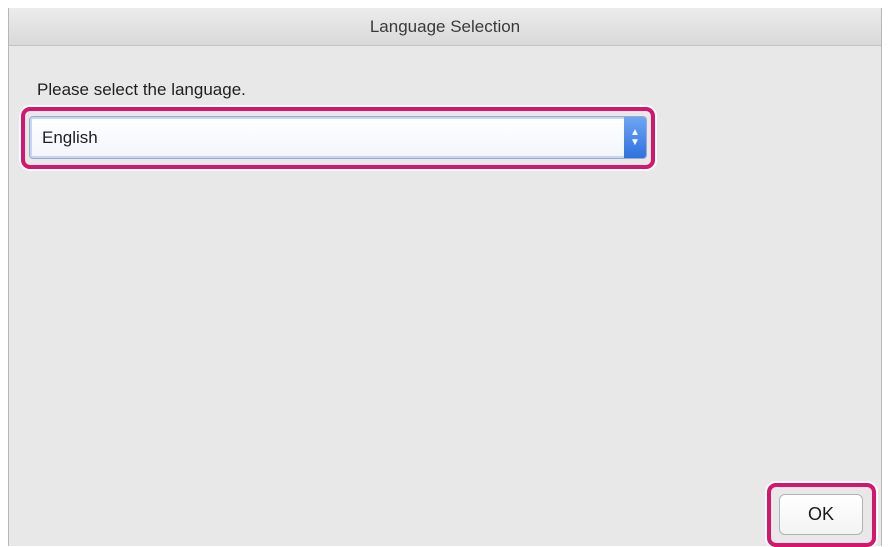 Image resolution: width=890 pixels, height=547 pixels. Describe the element at coordinates (821, 514) in the screenshot. I see `ok-button: OK` at that location.